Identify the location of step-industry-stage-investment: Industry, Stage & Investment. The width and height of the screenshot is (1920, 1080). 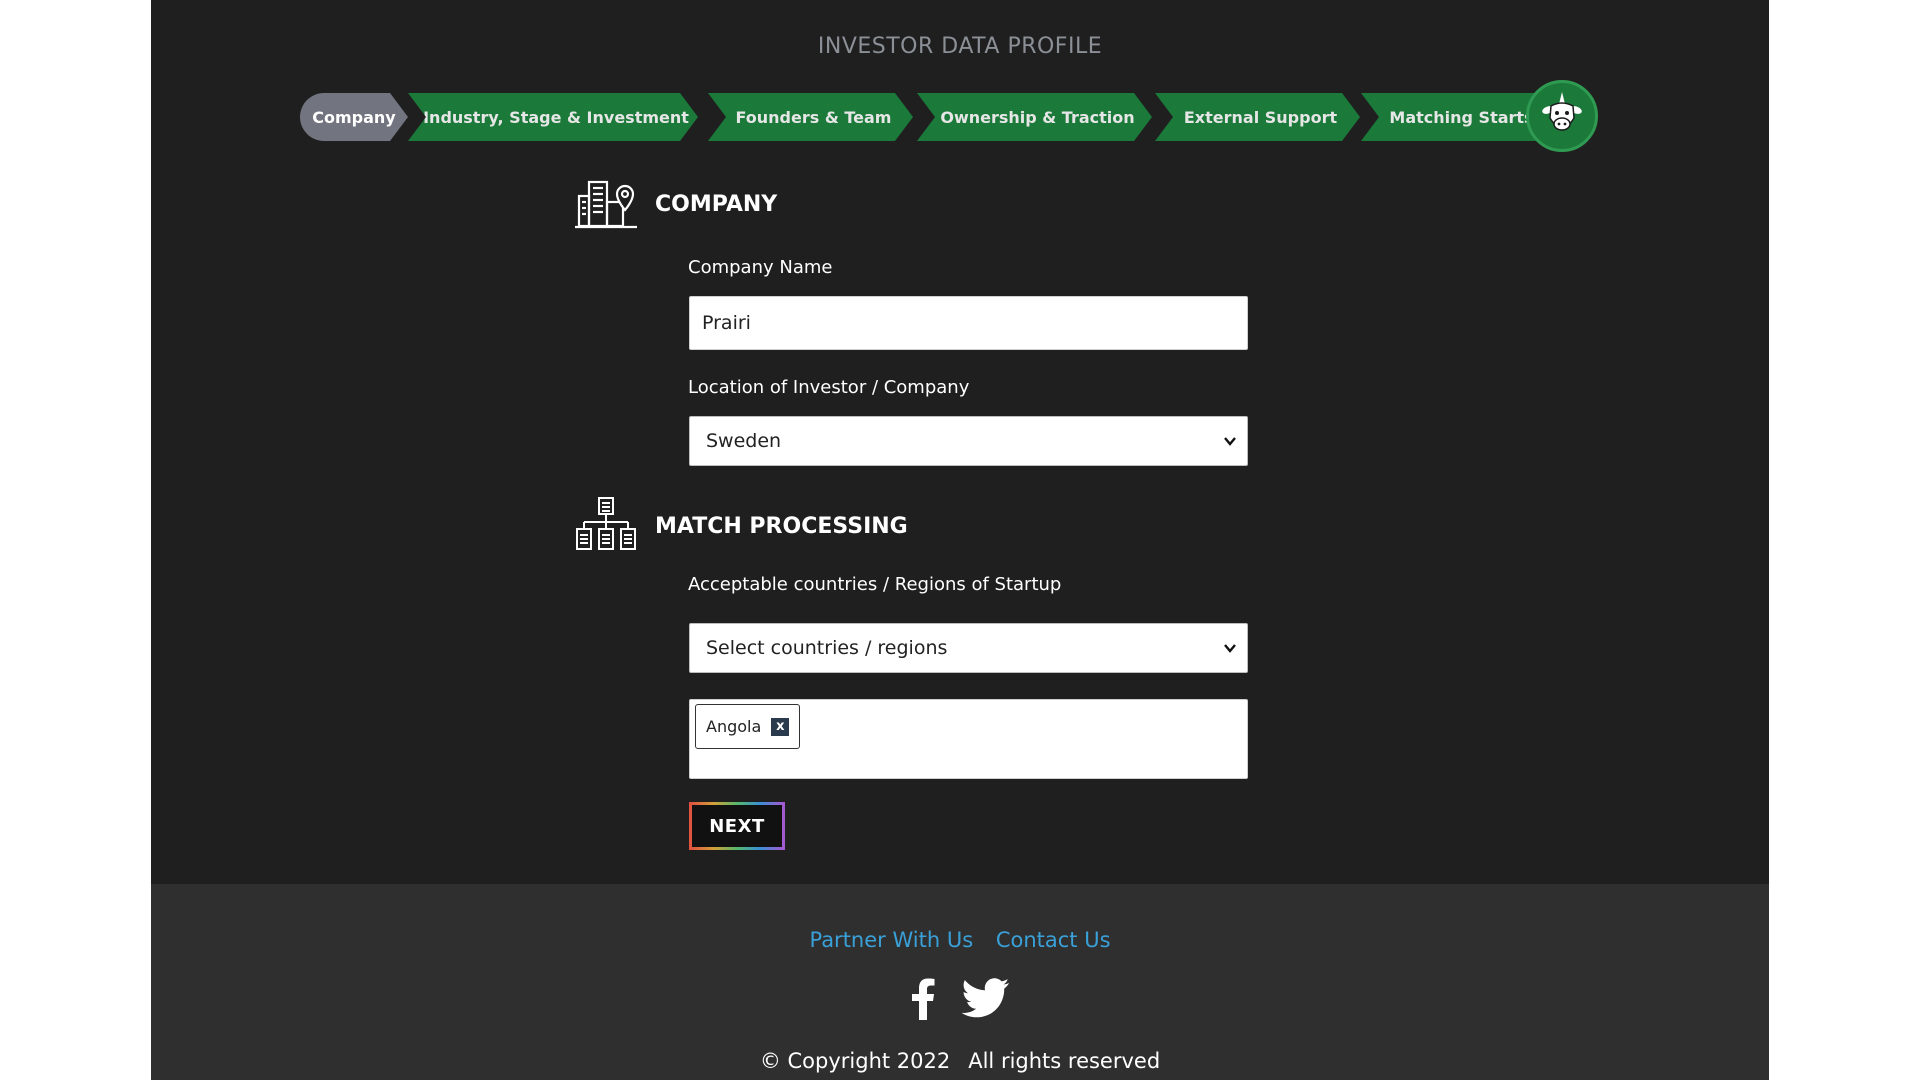
(553, 117).